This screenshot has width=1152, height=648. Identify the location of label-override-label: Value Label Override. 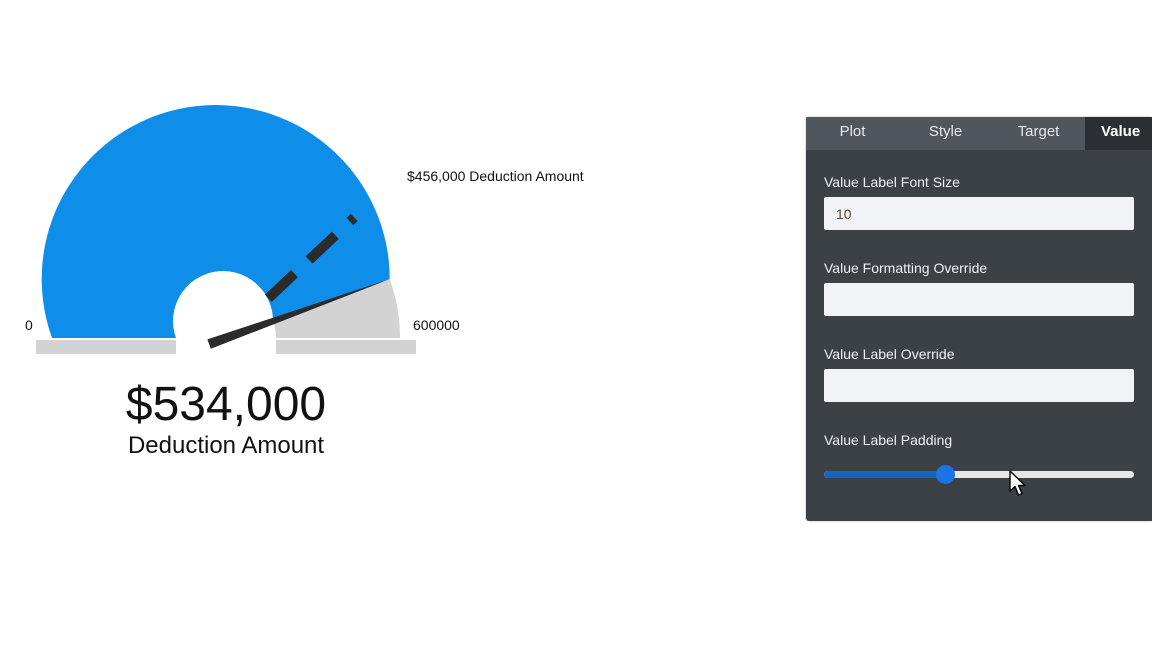
(889, 354).